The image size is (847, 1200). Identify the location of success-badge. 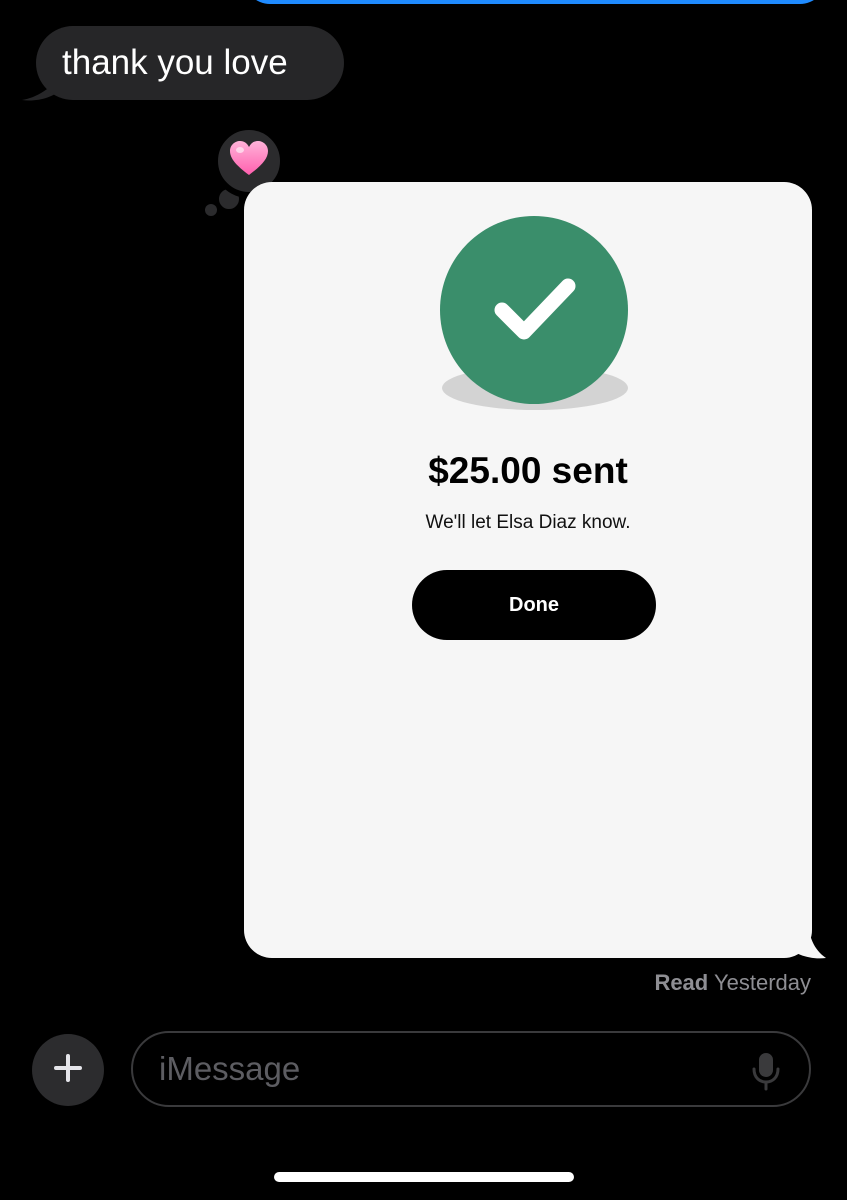
(534, 310).